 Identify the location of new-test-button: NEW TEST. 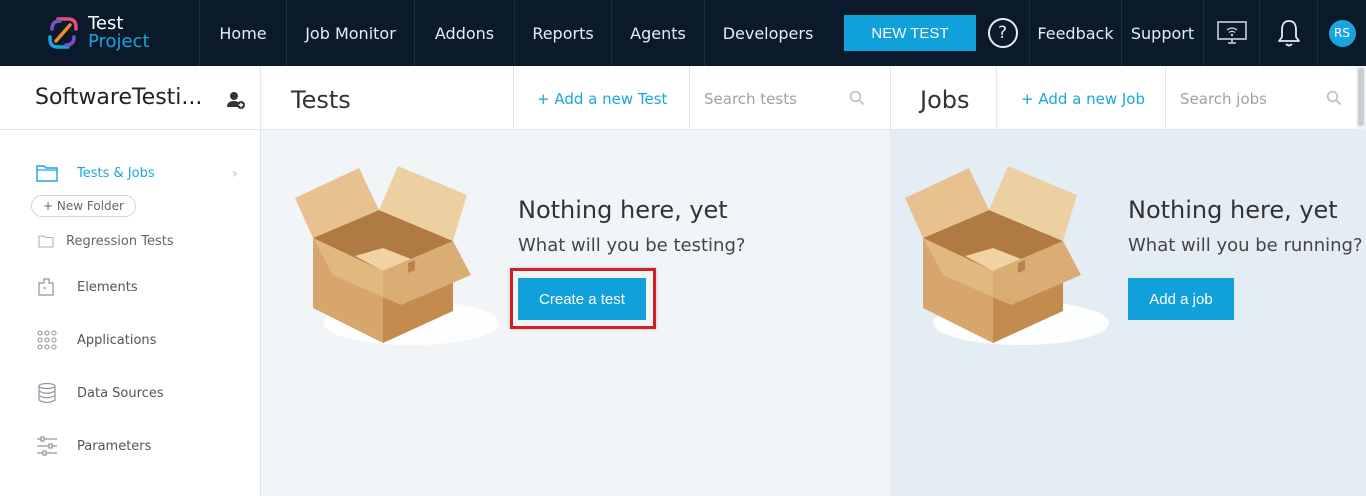
(910, 33).